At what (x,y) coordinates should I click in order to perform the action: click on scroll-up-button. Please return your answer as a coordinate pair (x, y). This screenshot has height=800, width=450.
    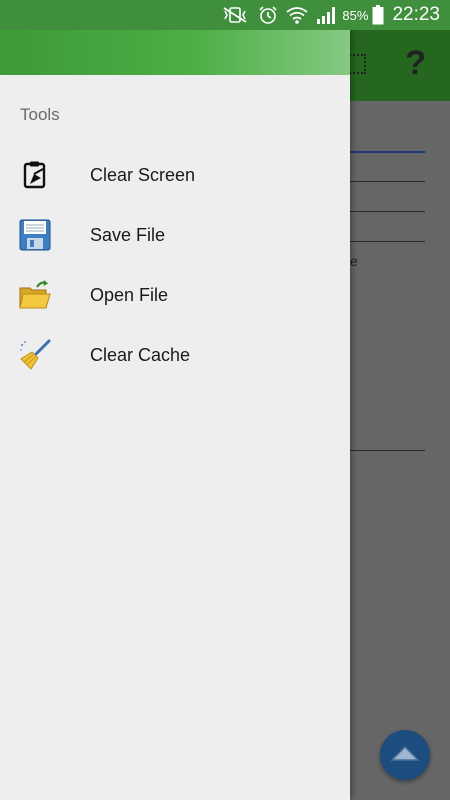
    Looking at the image, I should click on (405, 755).